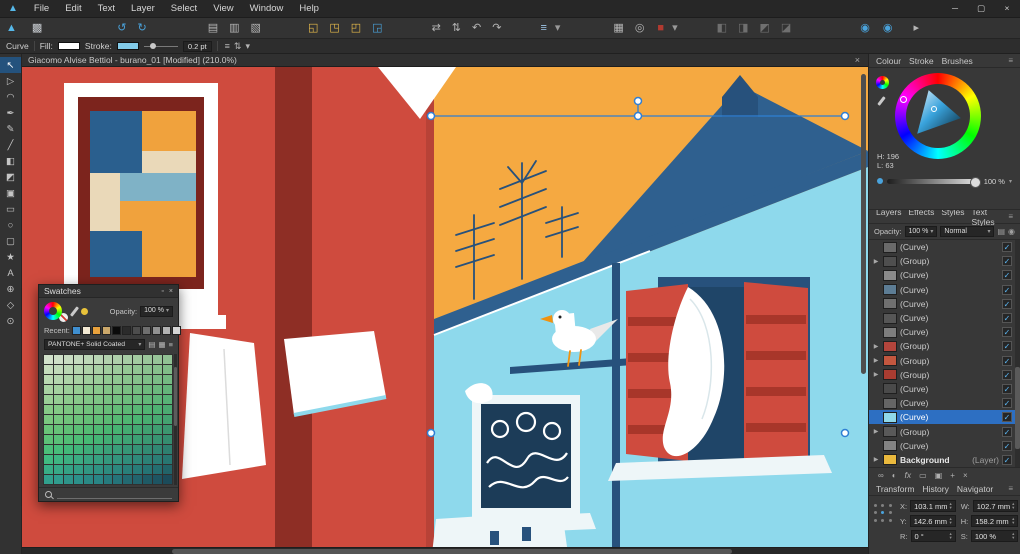 The width and height of the screenshot is (1020, 554). What do you see at coordinates (1010, 181) in the screenshot?
I see `chevron-down-icon: ▾` at bounding box center [1010, 181].